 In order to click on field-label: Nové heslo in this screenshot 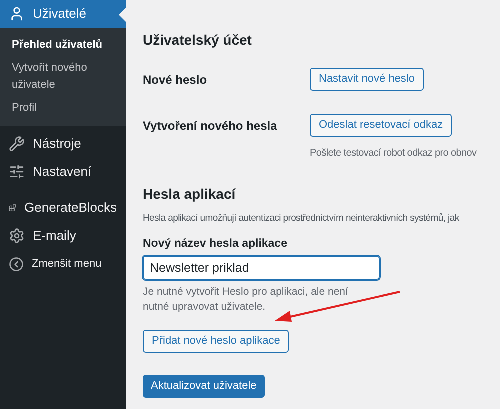, I will do `click(175, 80)`.